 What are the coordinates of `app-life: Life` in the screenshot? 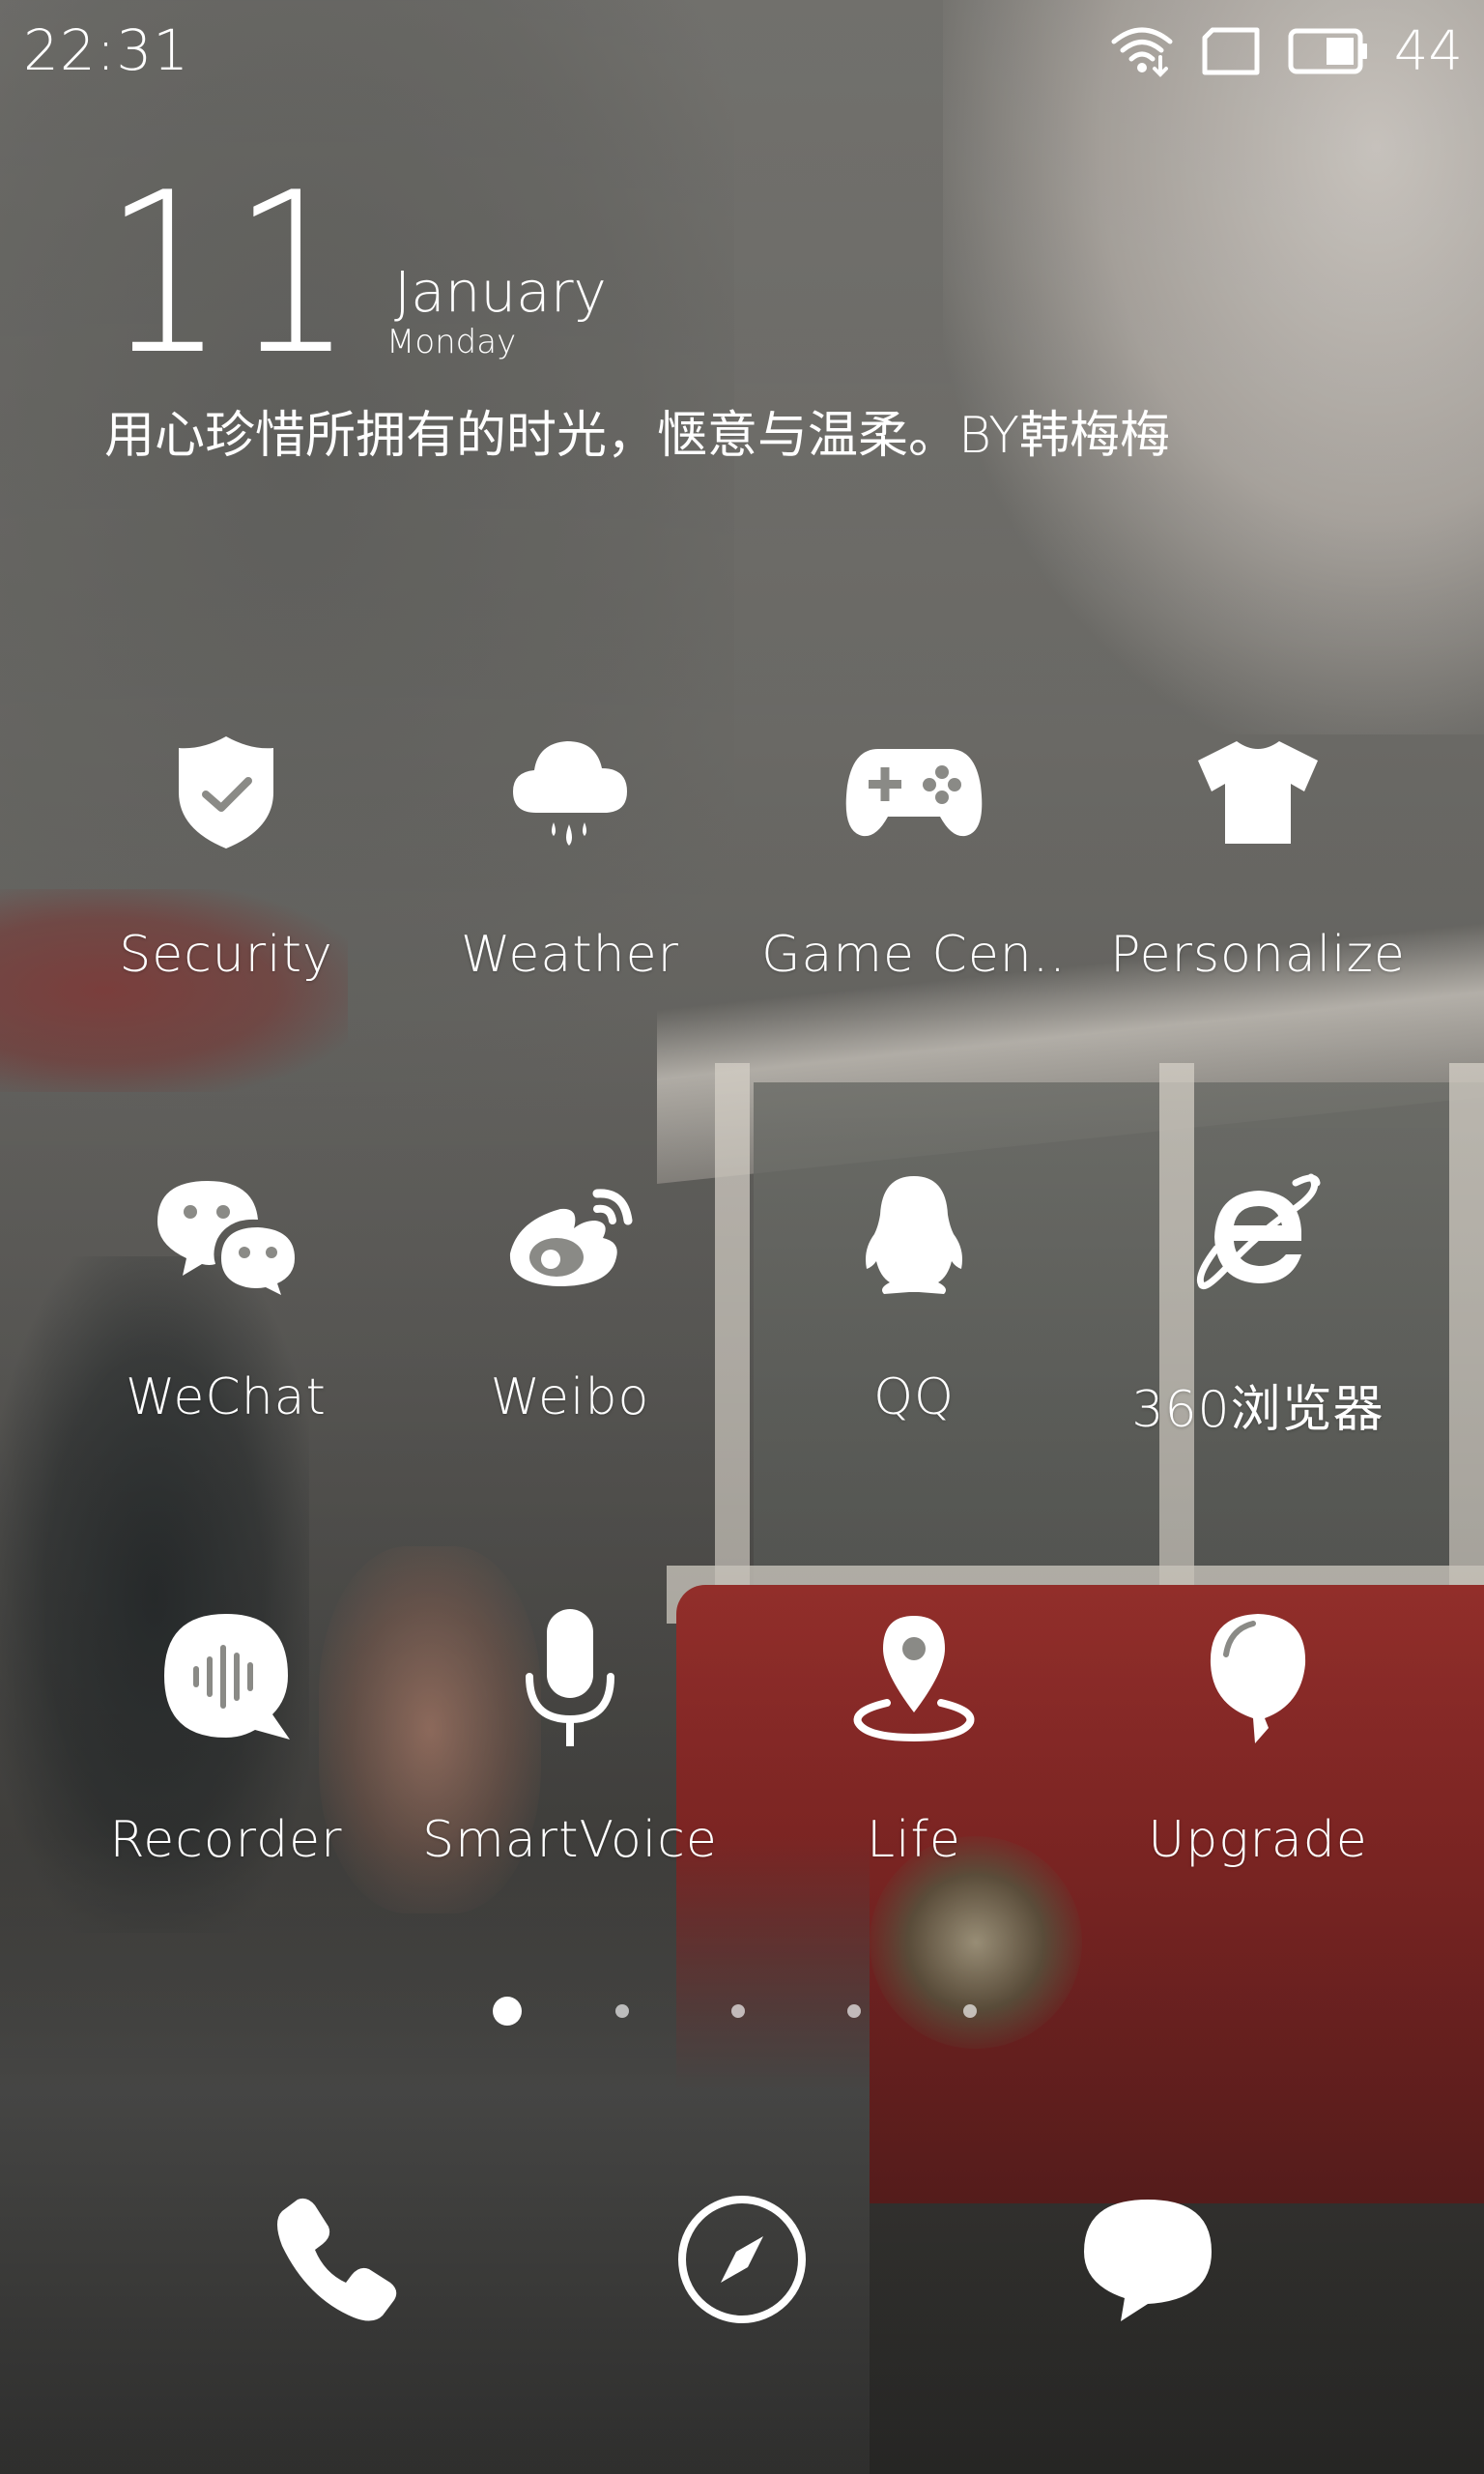 It's located at (914, 1745).